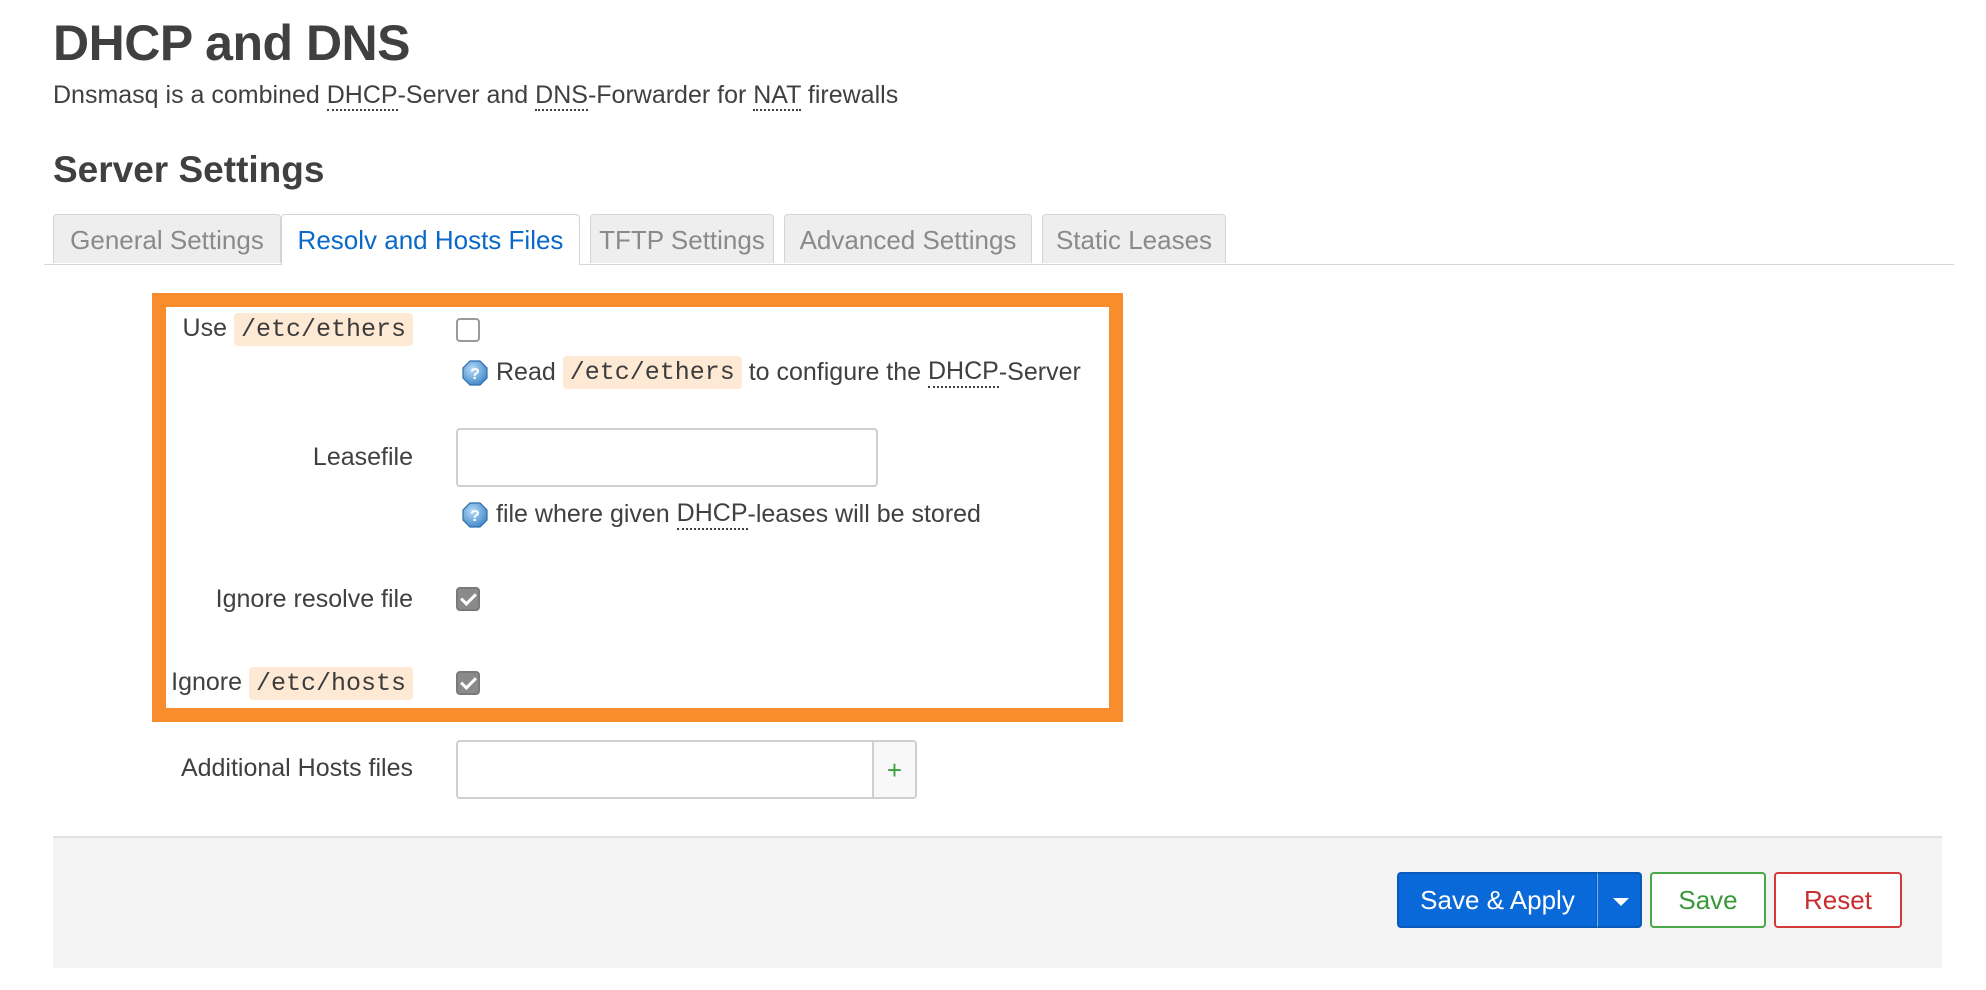 The image size is (1986, 990). I want to click on desc-text: Dnsmasq is a combined, so click(190, 95).